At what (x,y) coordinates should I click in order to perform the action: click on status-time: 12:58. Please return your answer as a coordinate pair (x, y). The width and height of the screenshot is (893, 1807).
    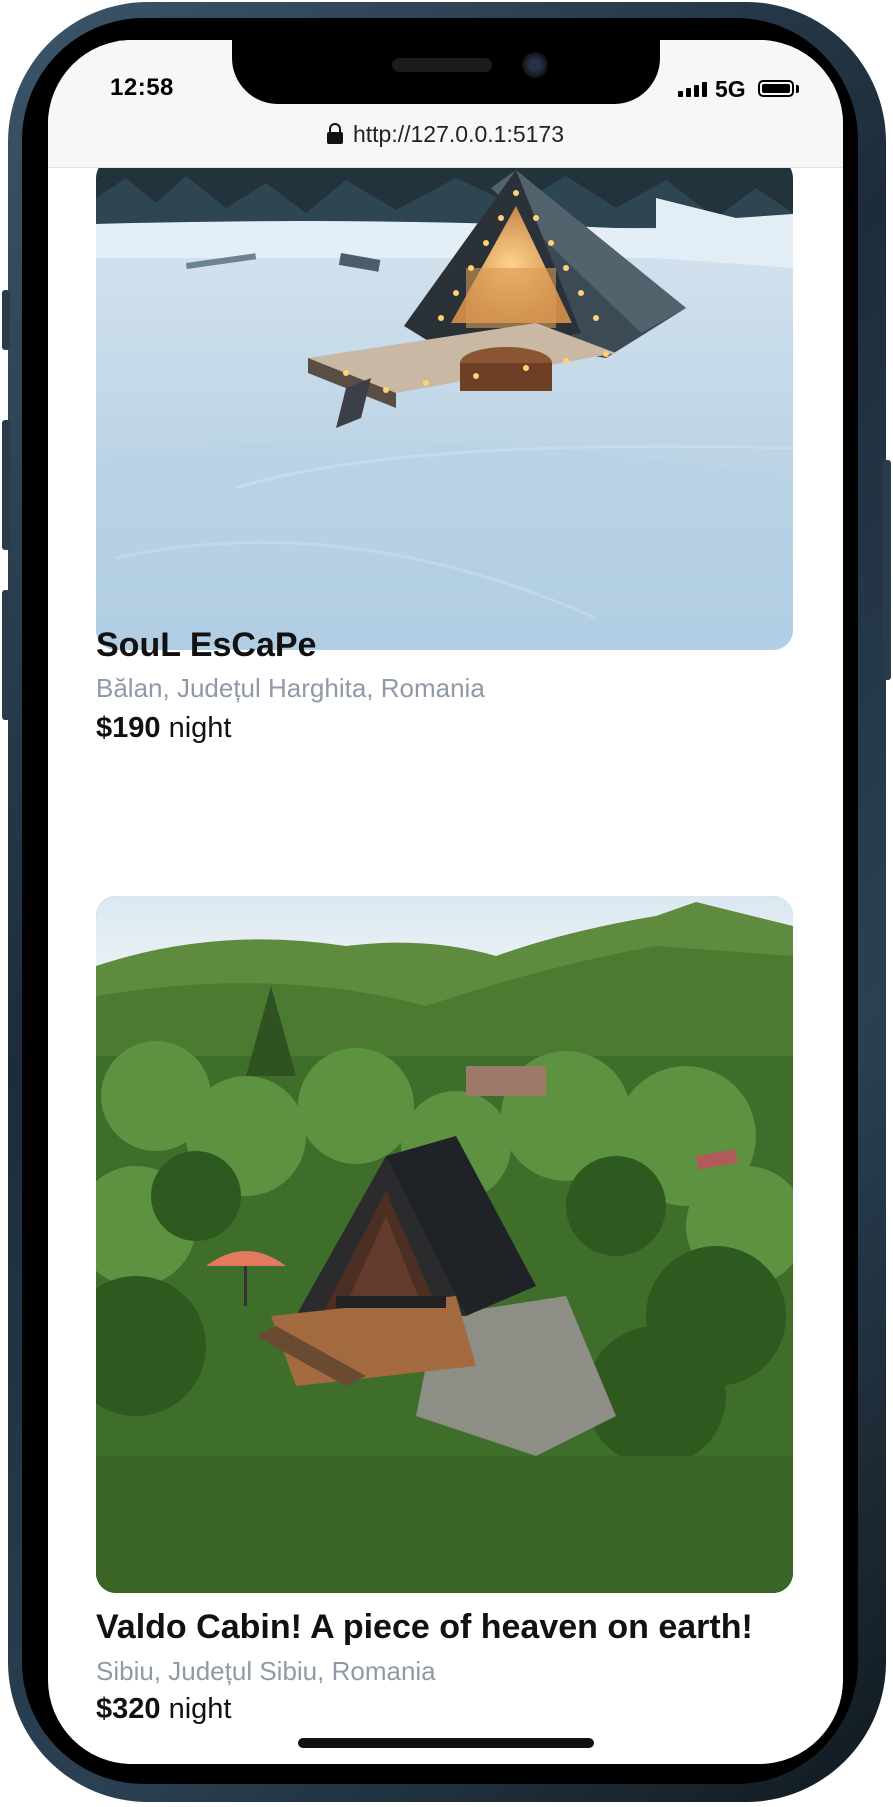
    Looking at the image, I should click on (142, 87).